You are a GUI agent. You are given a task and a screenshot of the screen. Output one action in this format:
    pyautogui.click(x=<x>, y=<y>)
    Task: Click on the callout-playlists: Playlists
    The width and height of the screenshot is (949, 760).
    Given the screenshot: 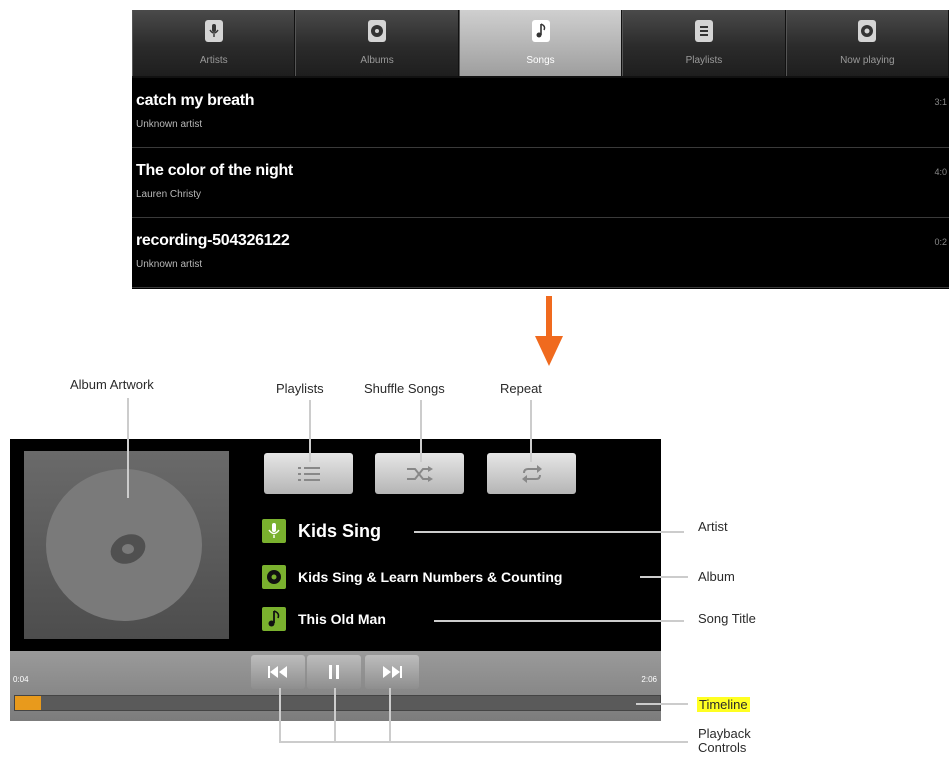 What is the action you would take?
    pyautogui.click(x=300, y=388)
    